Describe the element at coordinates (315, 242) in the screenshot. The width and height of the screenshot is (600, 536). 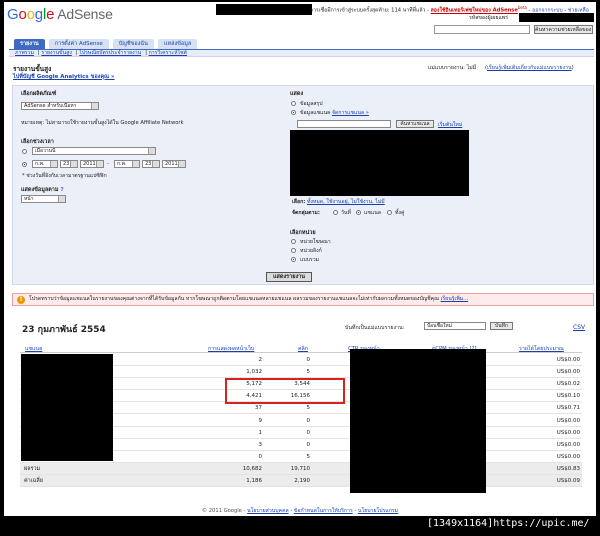
I see `unit-adunit-label: หน่วยโฆษณา` at that location.